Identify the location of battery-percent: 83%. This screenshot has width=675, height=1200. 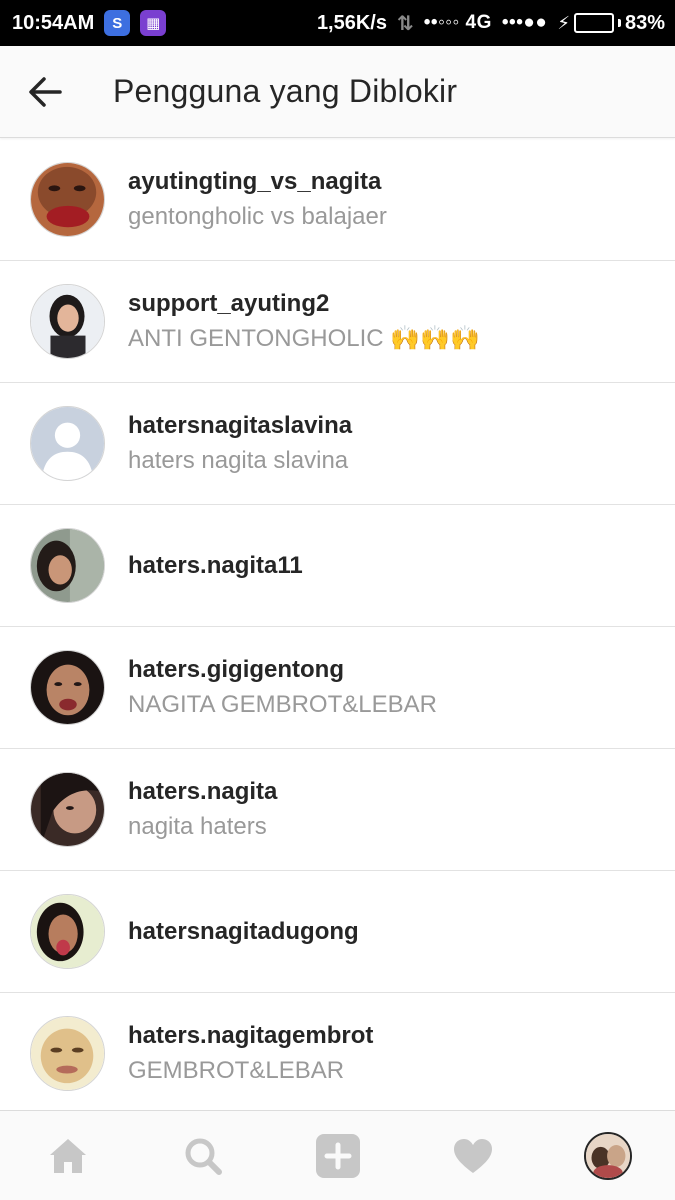
(644, 22).